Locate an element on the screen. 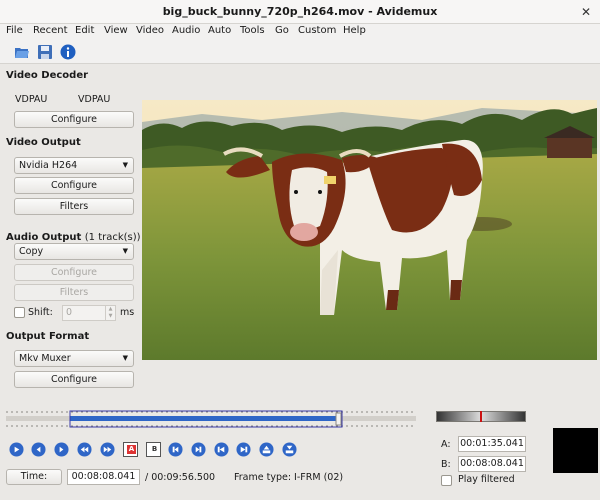  audio-track-count: (1 track(s)) is located at coordinates (112, 237).